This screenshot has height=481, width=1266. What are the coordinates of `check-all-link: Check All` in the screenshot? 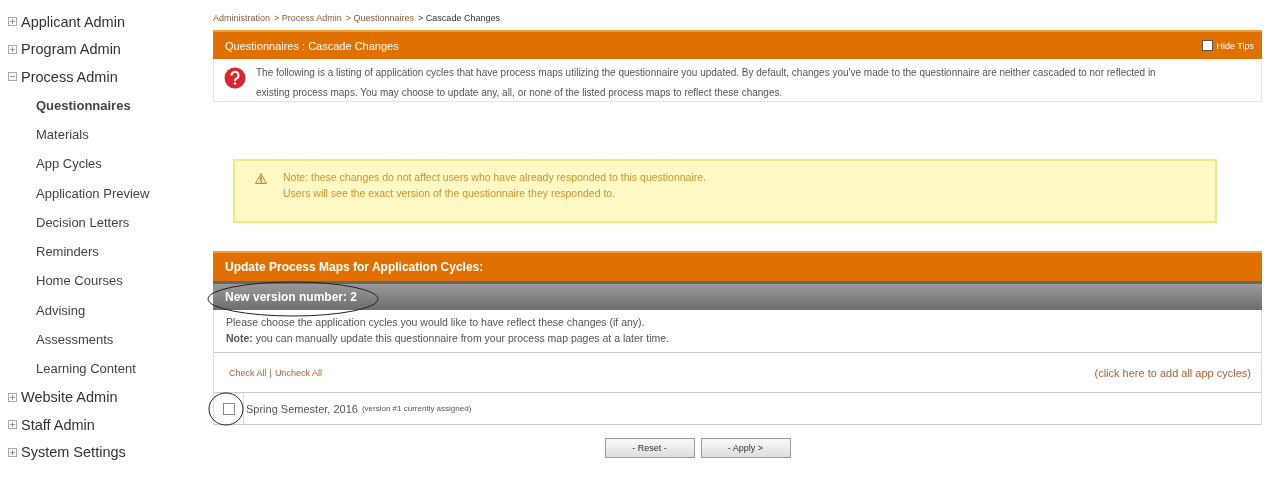 It's located at (248, 372).